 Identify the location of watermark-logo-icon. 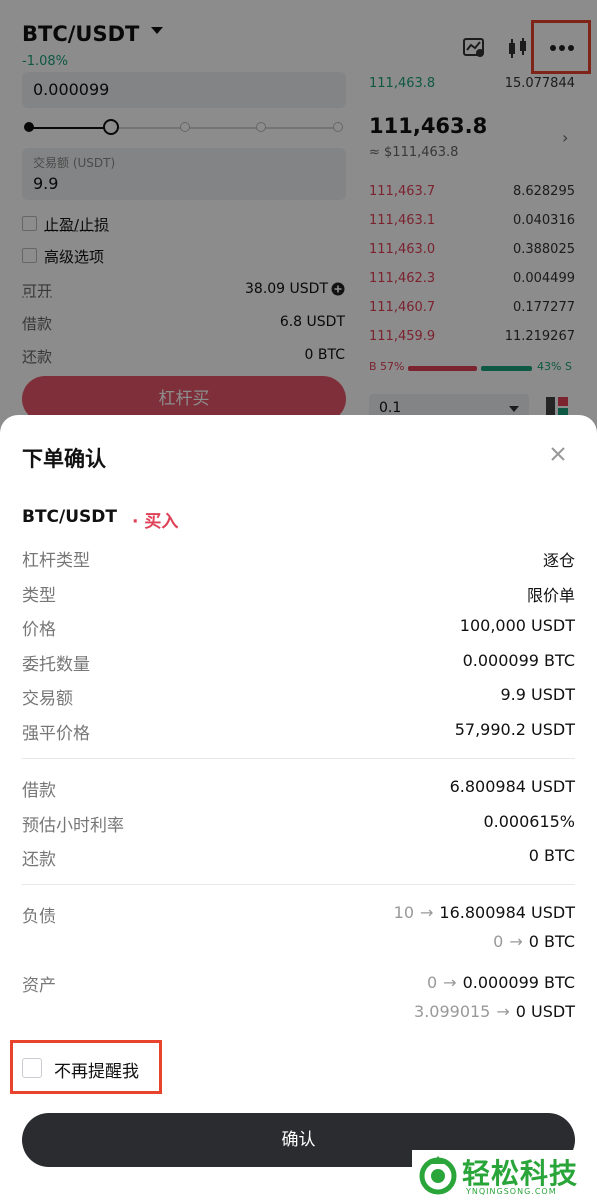
(438, 1175).